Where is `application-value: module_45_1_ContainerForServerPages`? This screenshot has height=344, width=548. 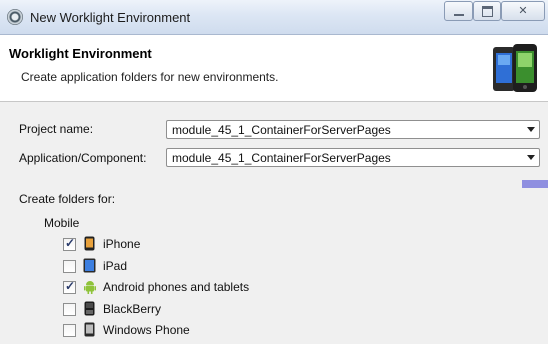
application-value: module_45_1_ContainerForServerPages is located at coordinates (281, 158).